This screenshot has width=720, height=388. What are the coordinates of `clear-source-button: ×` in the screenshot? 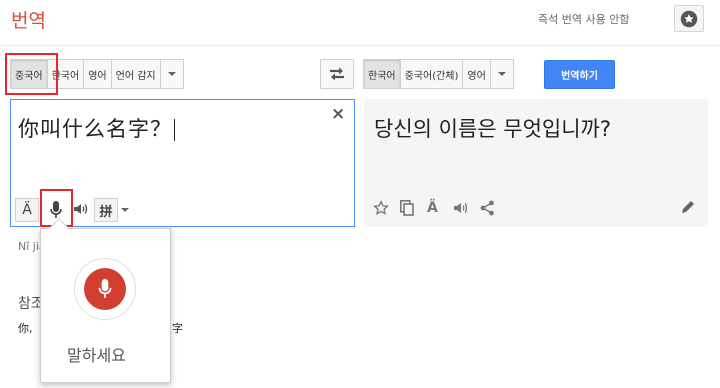 It's located at (338, 114).